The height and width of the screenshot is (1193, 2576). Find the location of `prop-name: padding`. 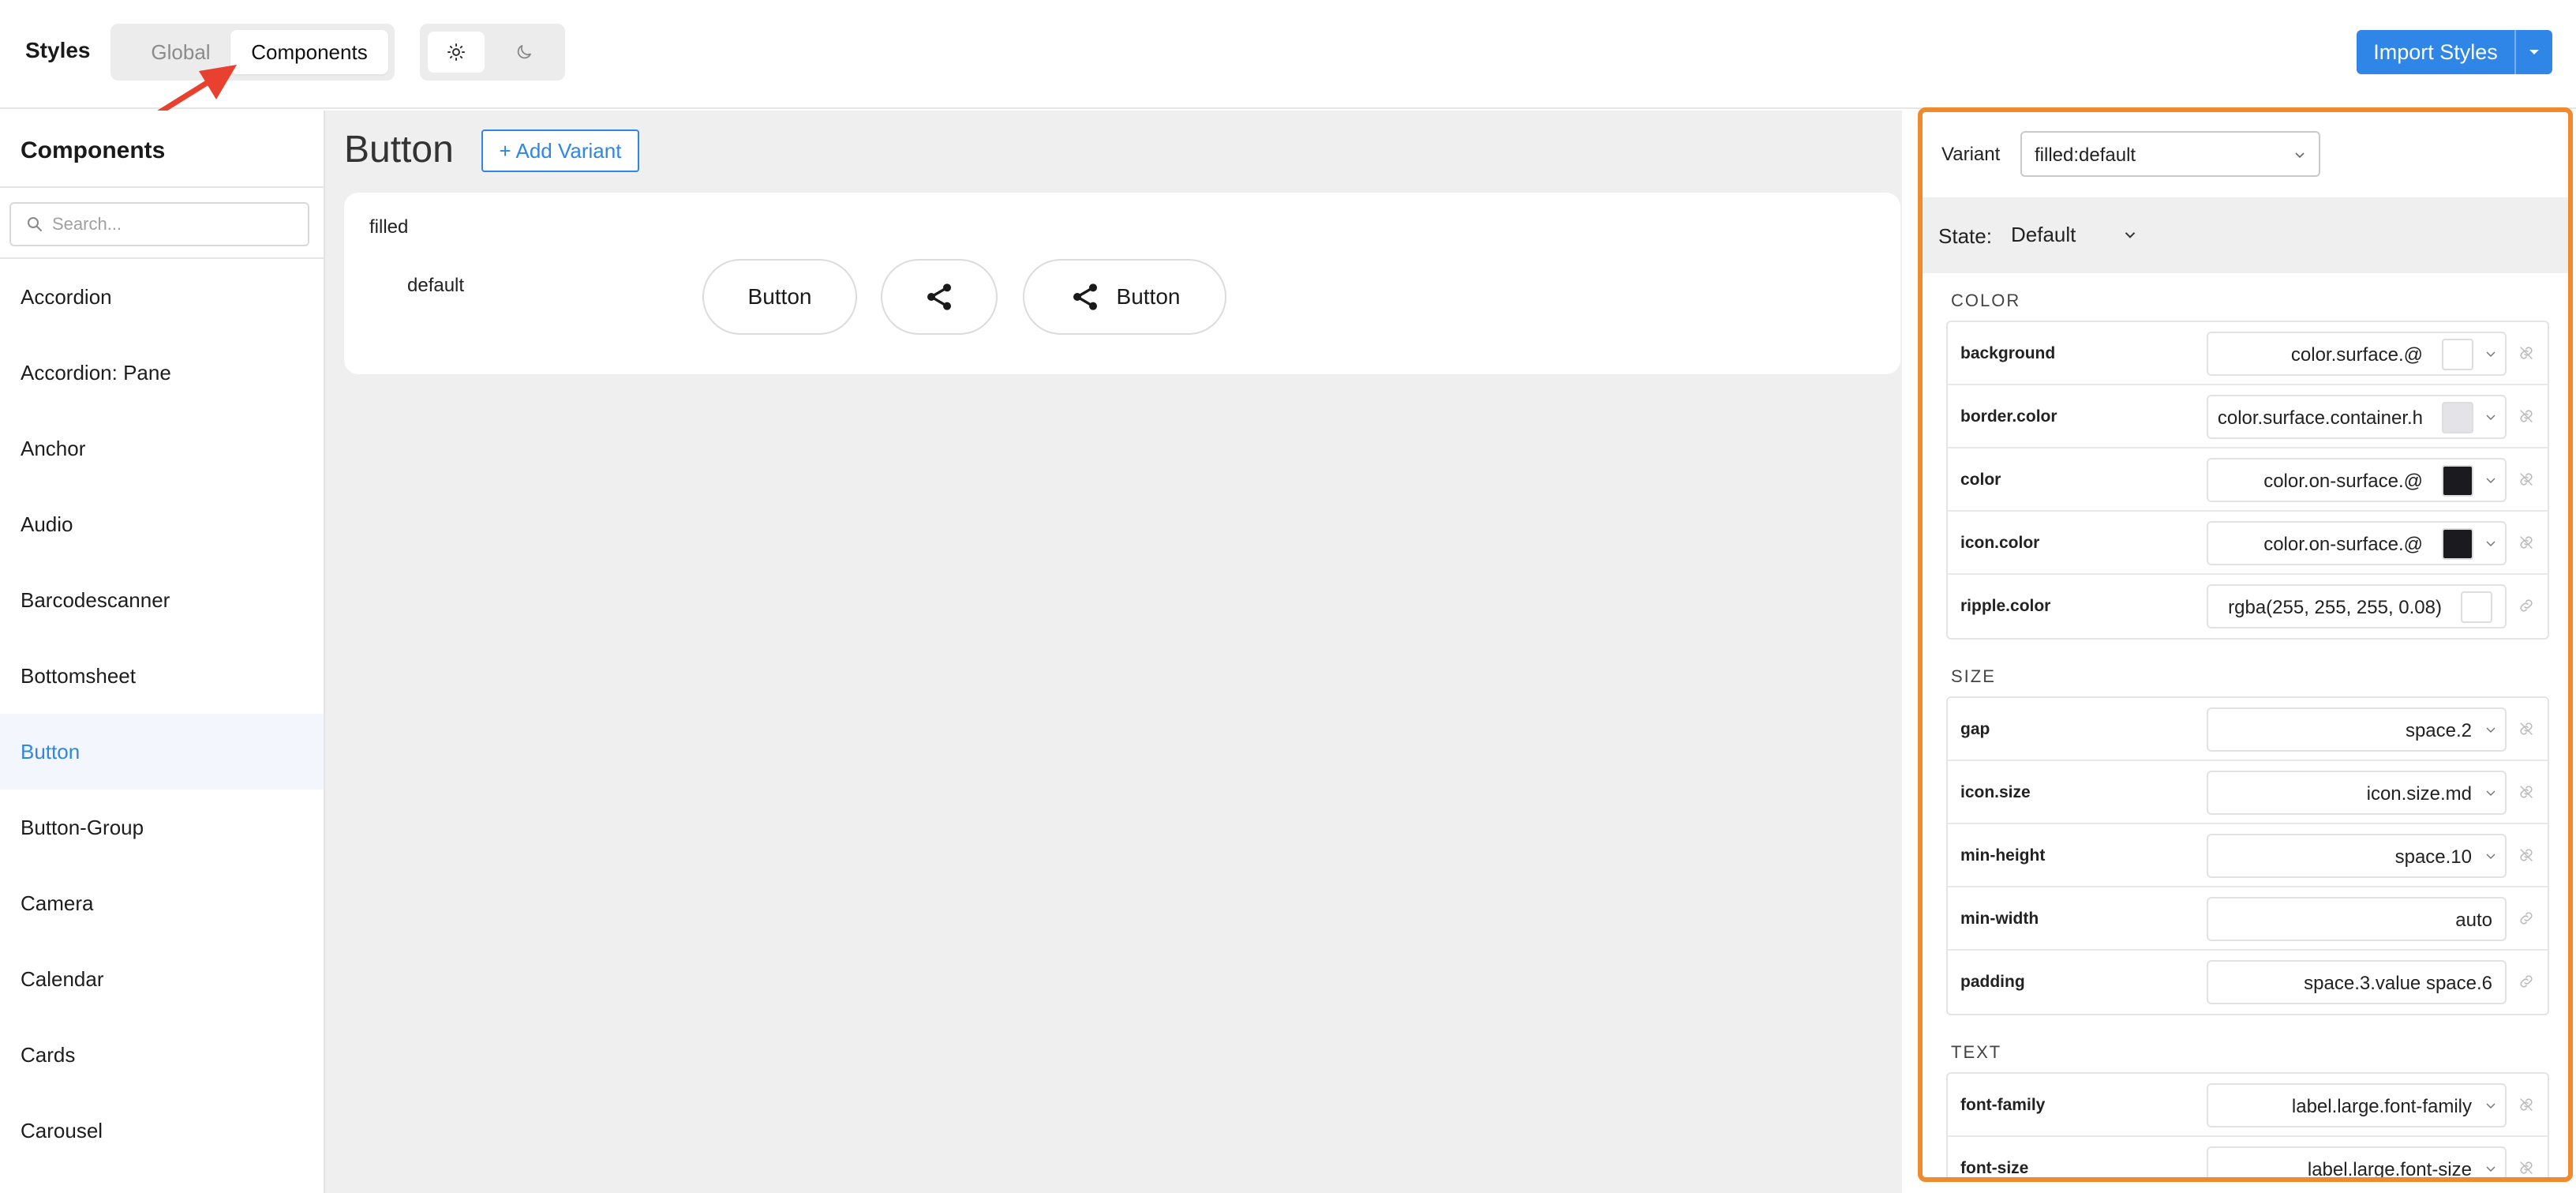

prop-name: padding is located at coordinates (1992, 982).